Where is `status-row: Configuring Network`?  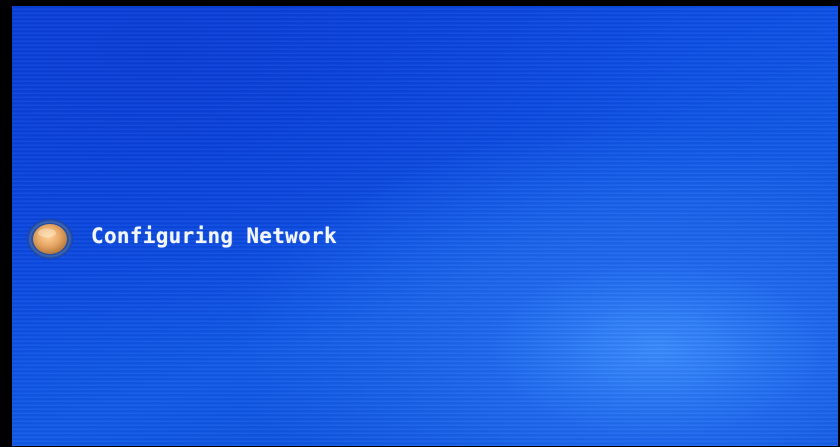 status-row: Configuring Network is located at coordinates (181, 239).